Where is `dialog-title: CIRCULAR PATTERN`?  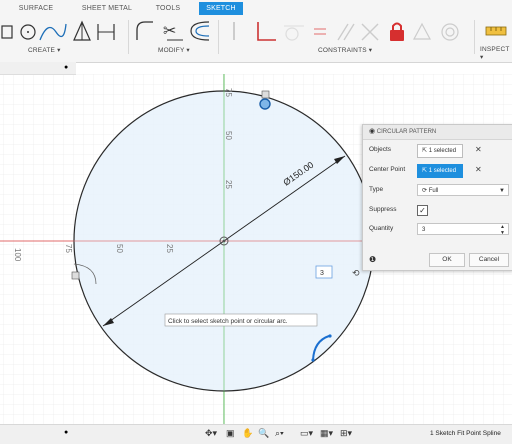 dialog-title: CIRCULAR PATTERN is located at coordinates (406, 132).